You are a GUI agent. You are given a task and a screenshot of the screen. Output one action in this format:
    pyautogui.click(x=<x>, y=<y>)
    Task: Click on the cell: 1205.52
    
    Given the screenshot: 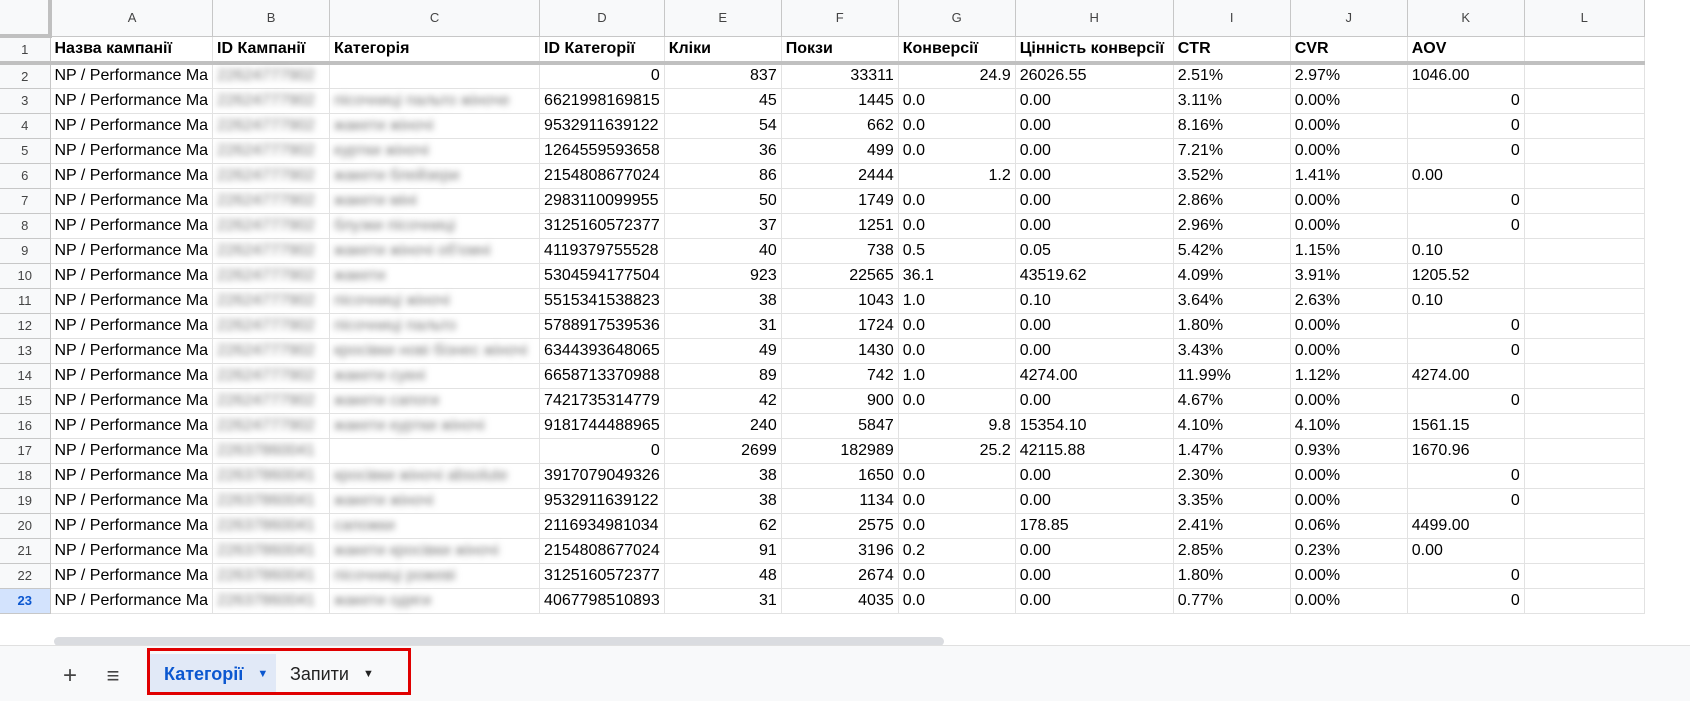 What is the action you would take?
    pyautogui.click(x=1466, y=276)
    